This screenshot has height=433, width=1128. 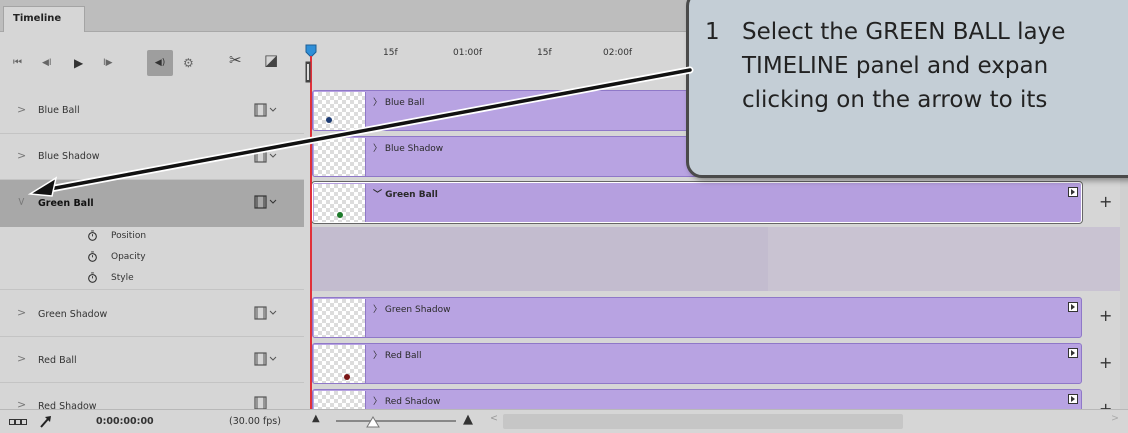 What do you see at coordinates (618, 53) in the screenshot?
I see `ruler-tick: 02:00f` at bounding box center [618, 53].